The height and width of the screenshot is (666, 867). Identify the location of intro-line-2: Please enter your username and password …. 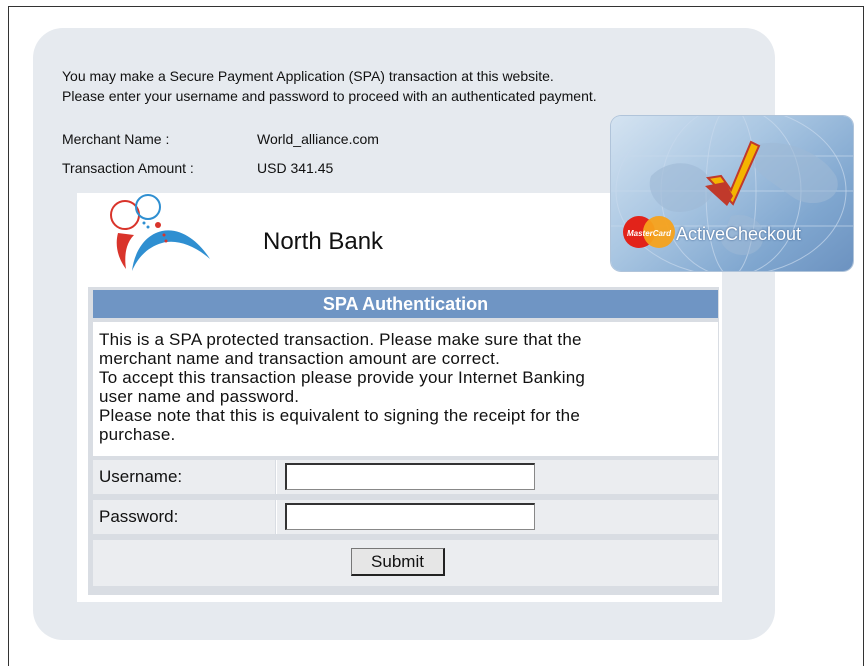
(329, 96).